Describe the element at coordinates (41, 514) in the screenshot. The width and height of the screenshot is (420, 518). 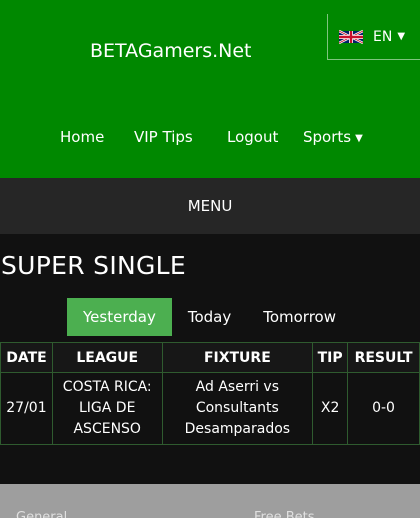
I see `footer-link-general: General` at that location.